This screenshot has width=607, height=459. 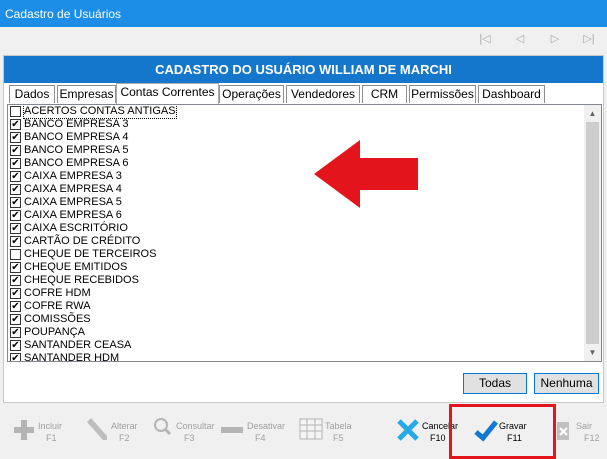 What do you see at coordinates (410, 430) in the screenshot?
I see `cancel-x-icon` at bounding box center [410, 430].